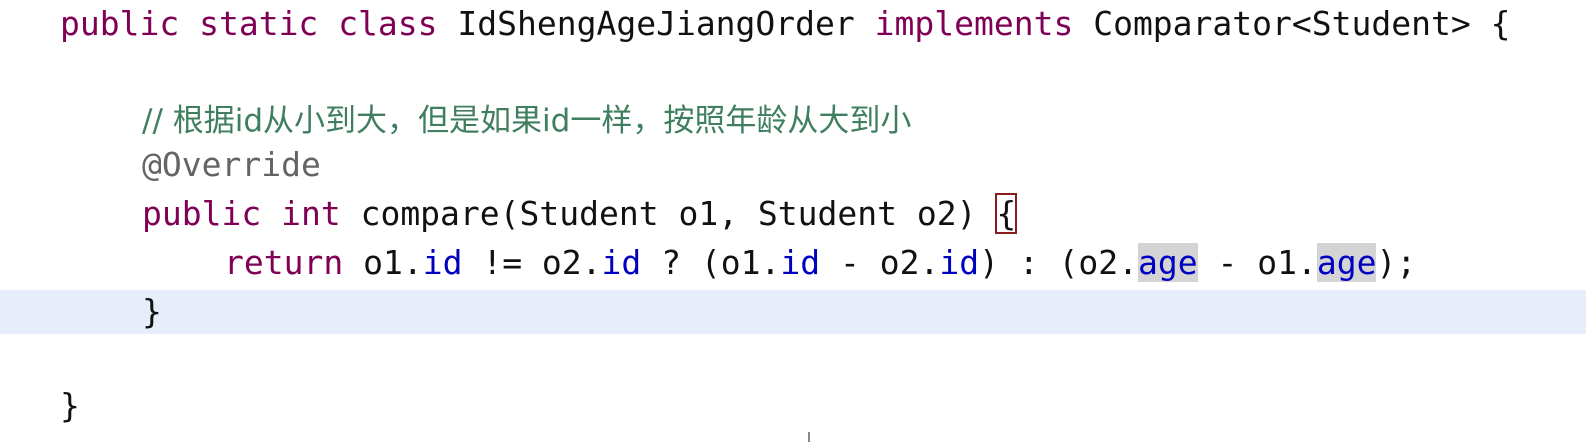 Image resolution: width=1586 pixels, height=448 pixels. Describe the element at coordinates (532, 262) in the screenshot. I see `code-text: != o2.` at that location.